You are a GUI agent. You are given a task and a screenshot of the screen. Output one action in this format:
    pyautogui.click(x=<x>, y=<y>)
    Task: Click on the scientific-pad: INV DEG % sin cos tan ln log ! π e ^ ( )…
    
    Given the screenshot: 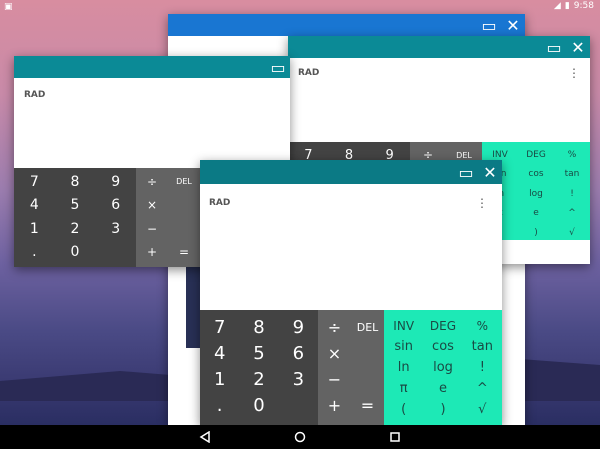 What is the action you would take?
    pyautogui.click(x=443, y=367)
    